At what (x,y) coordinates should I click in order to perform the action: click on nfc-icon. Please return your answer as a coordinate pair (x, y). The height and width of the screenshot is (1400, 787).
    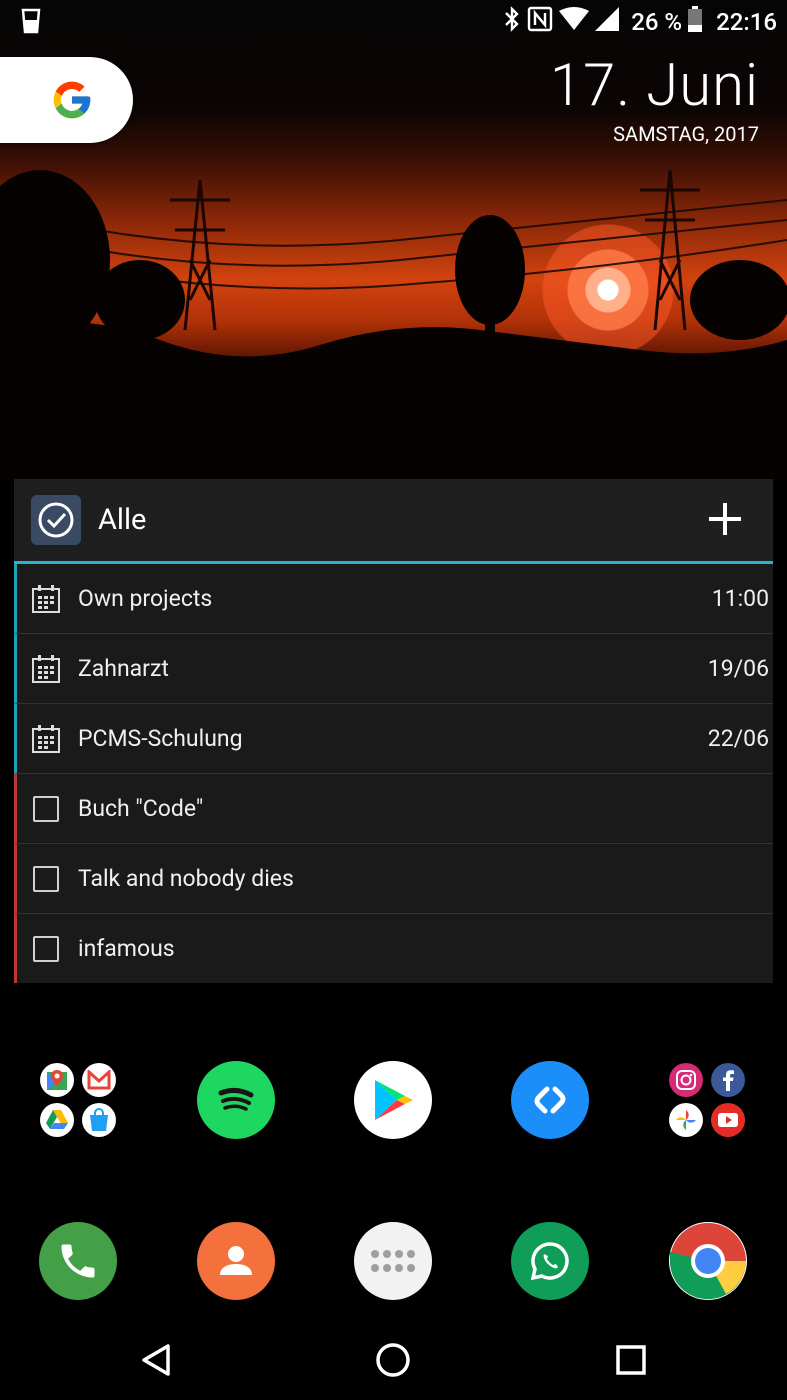
    Looking at the image, I should click on (540, 22).